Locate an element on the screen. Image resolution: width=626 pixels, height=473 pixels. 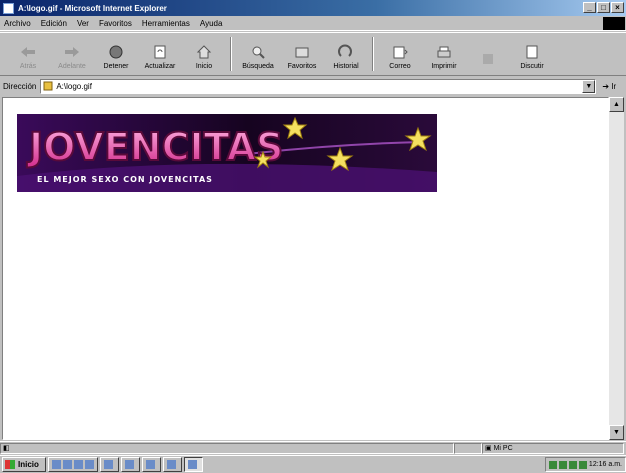
menu-edit: Edición is located at coordinates (54, 23).